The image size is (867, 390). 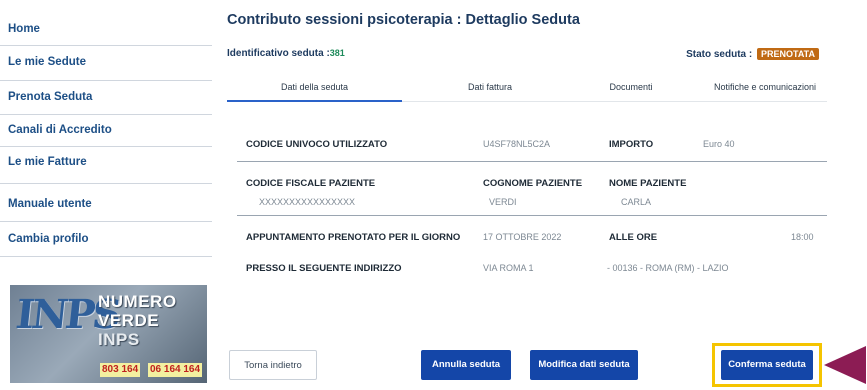 What do you see at coordinates (307, 202) in the screenshot?
I see `codice-fiscale-value: XXXXXXXXXXXXXXXX` at bounding box center [307, 202].